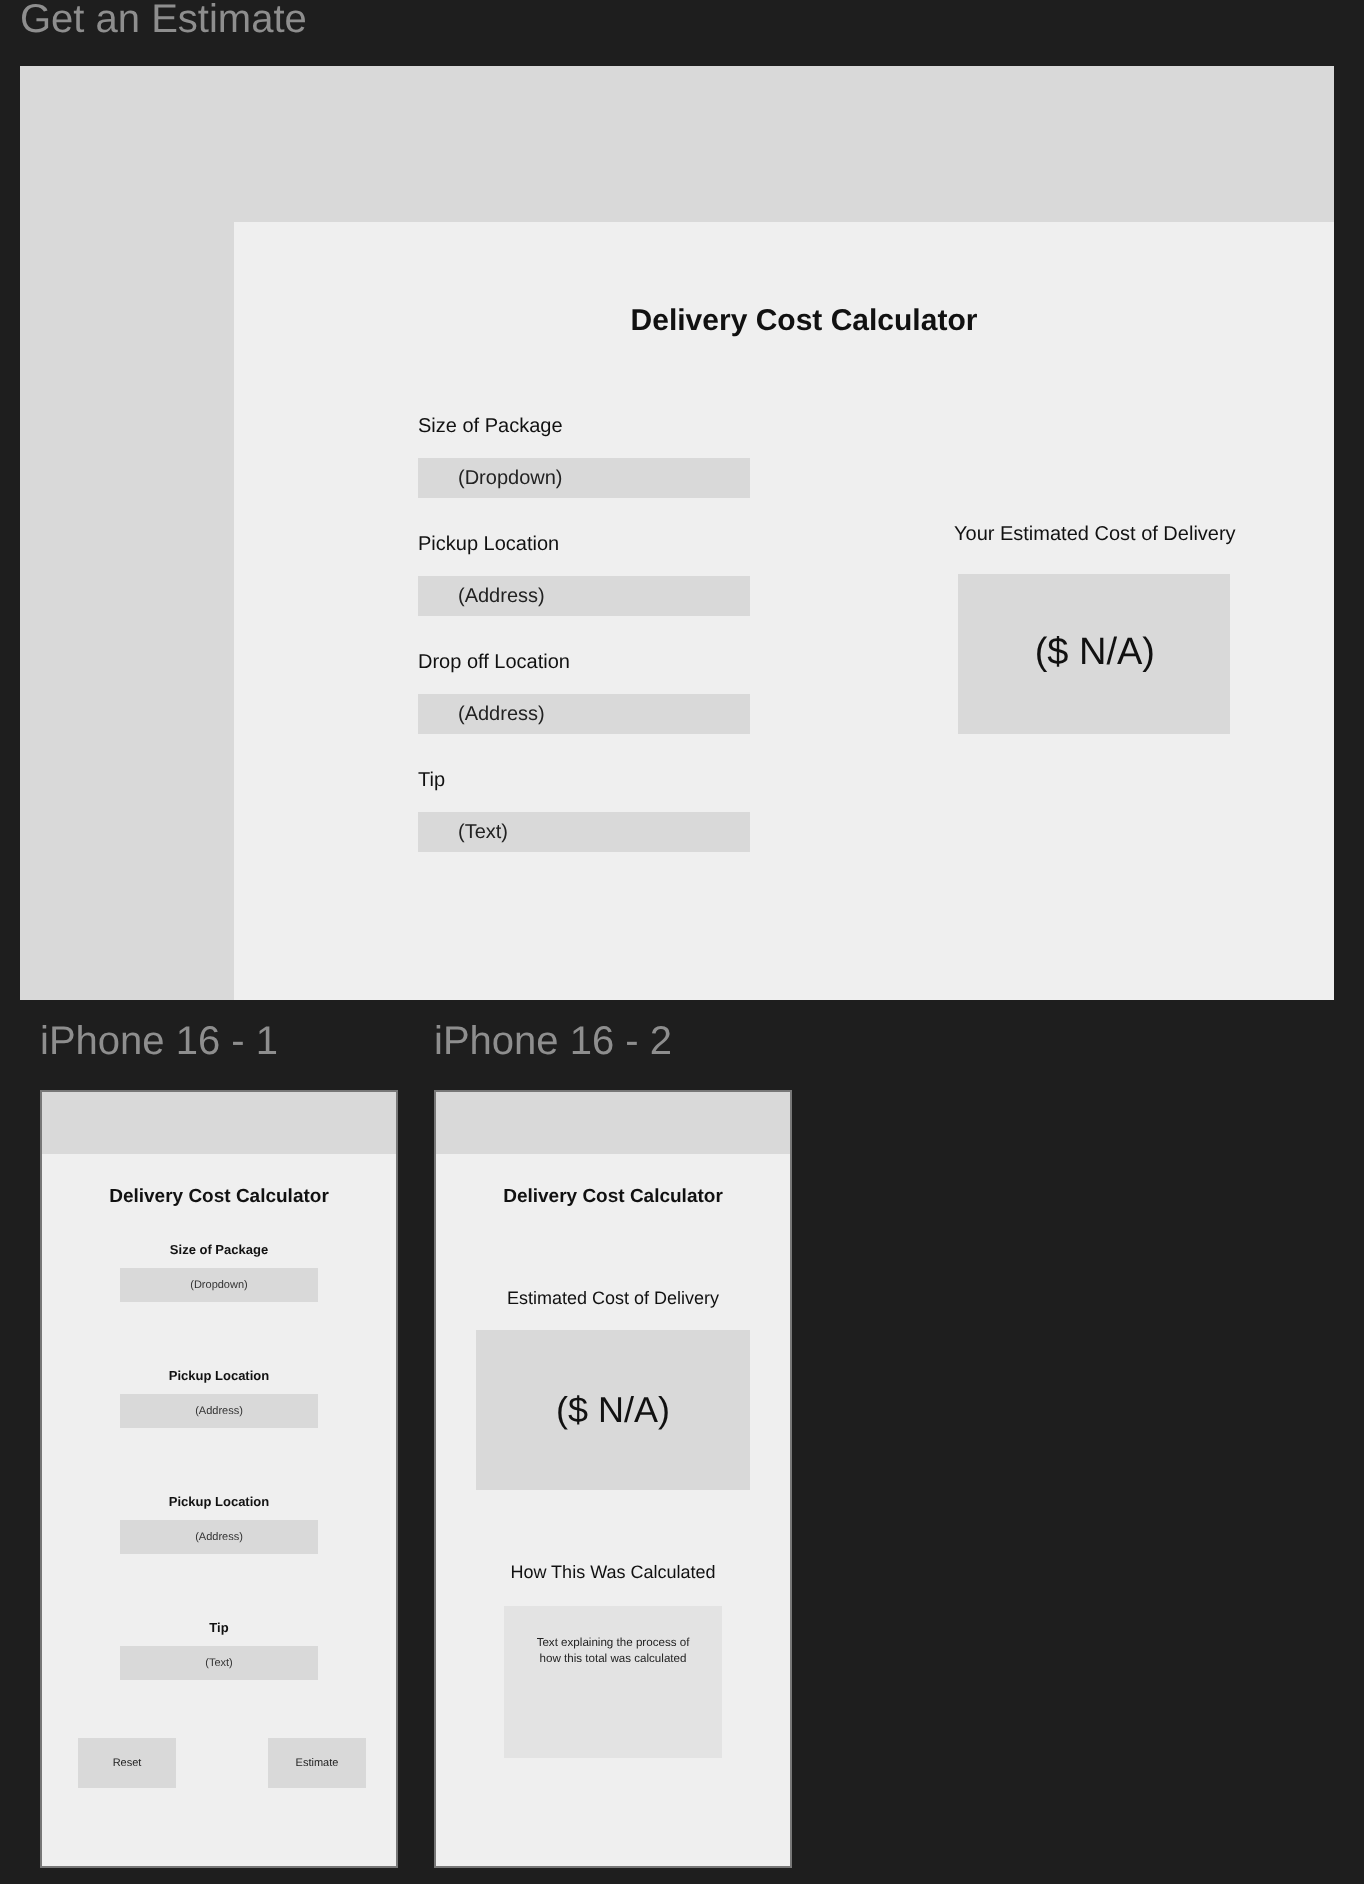 The height and width of the screenshot is (1884, 1364). What do you see at coordinates (613, 1572) in the screenshot?
I see `section-title: How This Was Calculated` at bounding box center [613, 1572].